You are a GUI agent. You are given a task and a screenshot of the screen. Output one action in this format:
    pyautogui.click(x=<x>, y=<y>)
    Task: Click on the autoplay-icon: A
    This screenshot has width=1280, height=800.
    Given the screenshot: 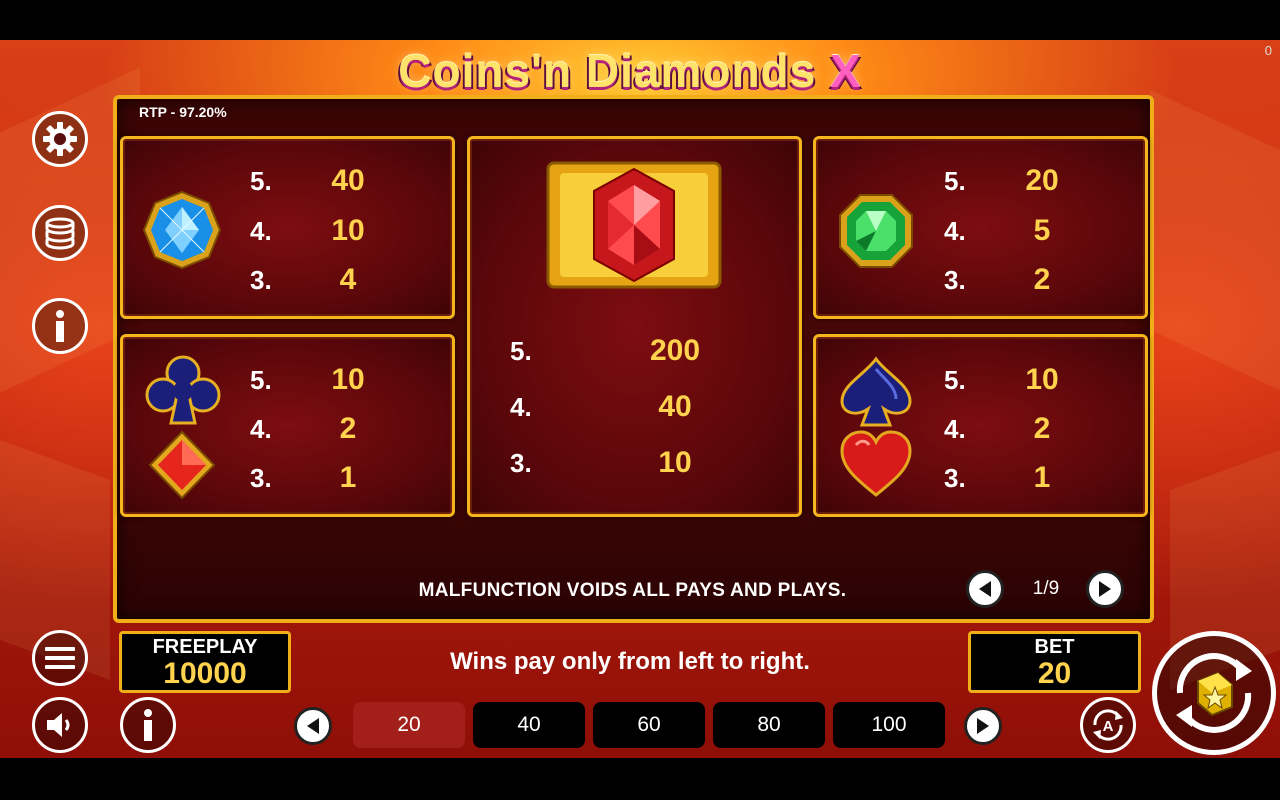 What is the action you would take?
    pyautogui.click(x=1108, y=725)
    